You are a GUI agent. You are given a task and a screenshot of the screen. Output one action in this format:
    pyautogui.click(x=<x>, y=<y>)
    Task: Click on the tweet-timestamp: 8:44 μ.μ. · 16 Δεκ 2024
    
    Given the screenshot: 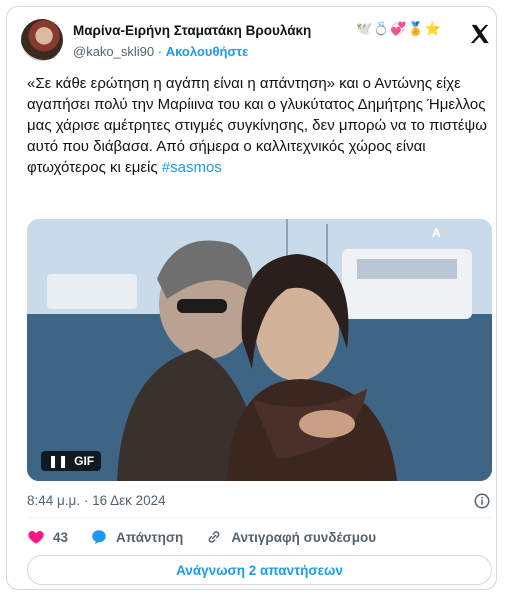 What is the action you would take?
    pyautogui.click(x=96, y=500)
    